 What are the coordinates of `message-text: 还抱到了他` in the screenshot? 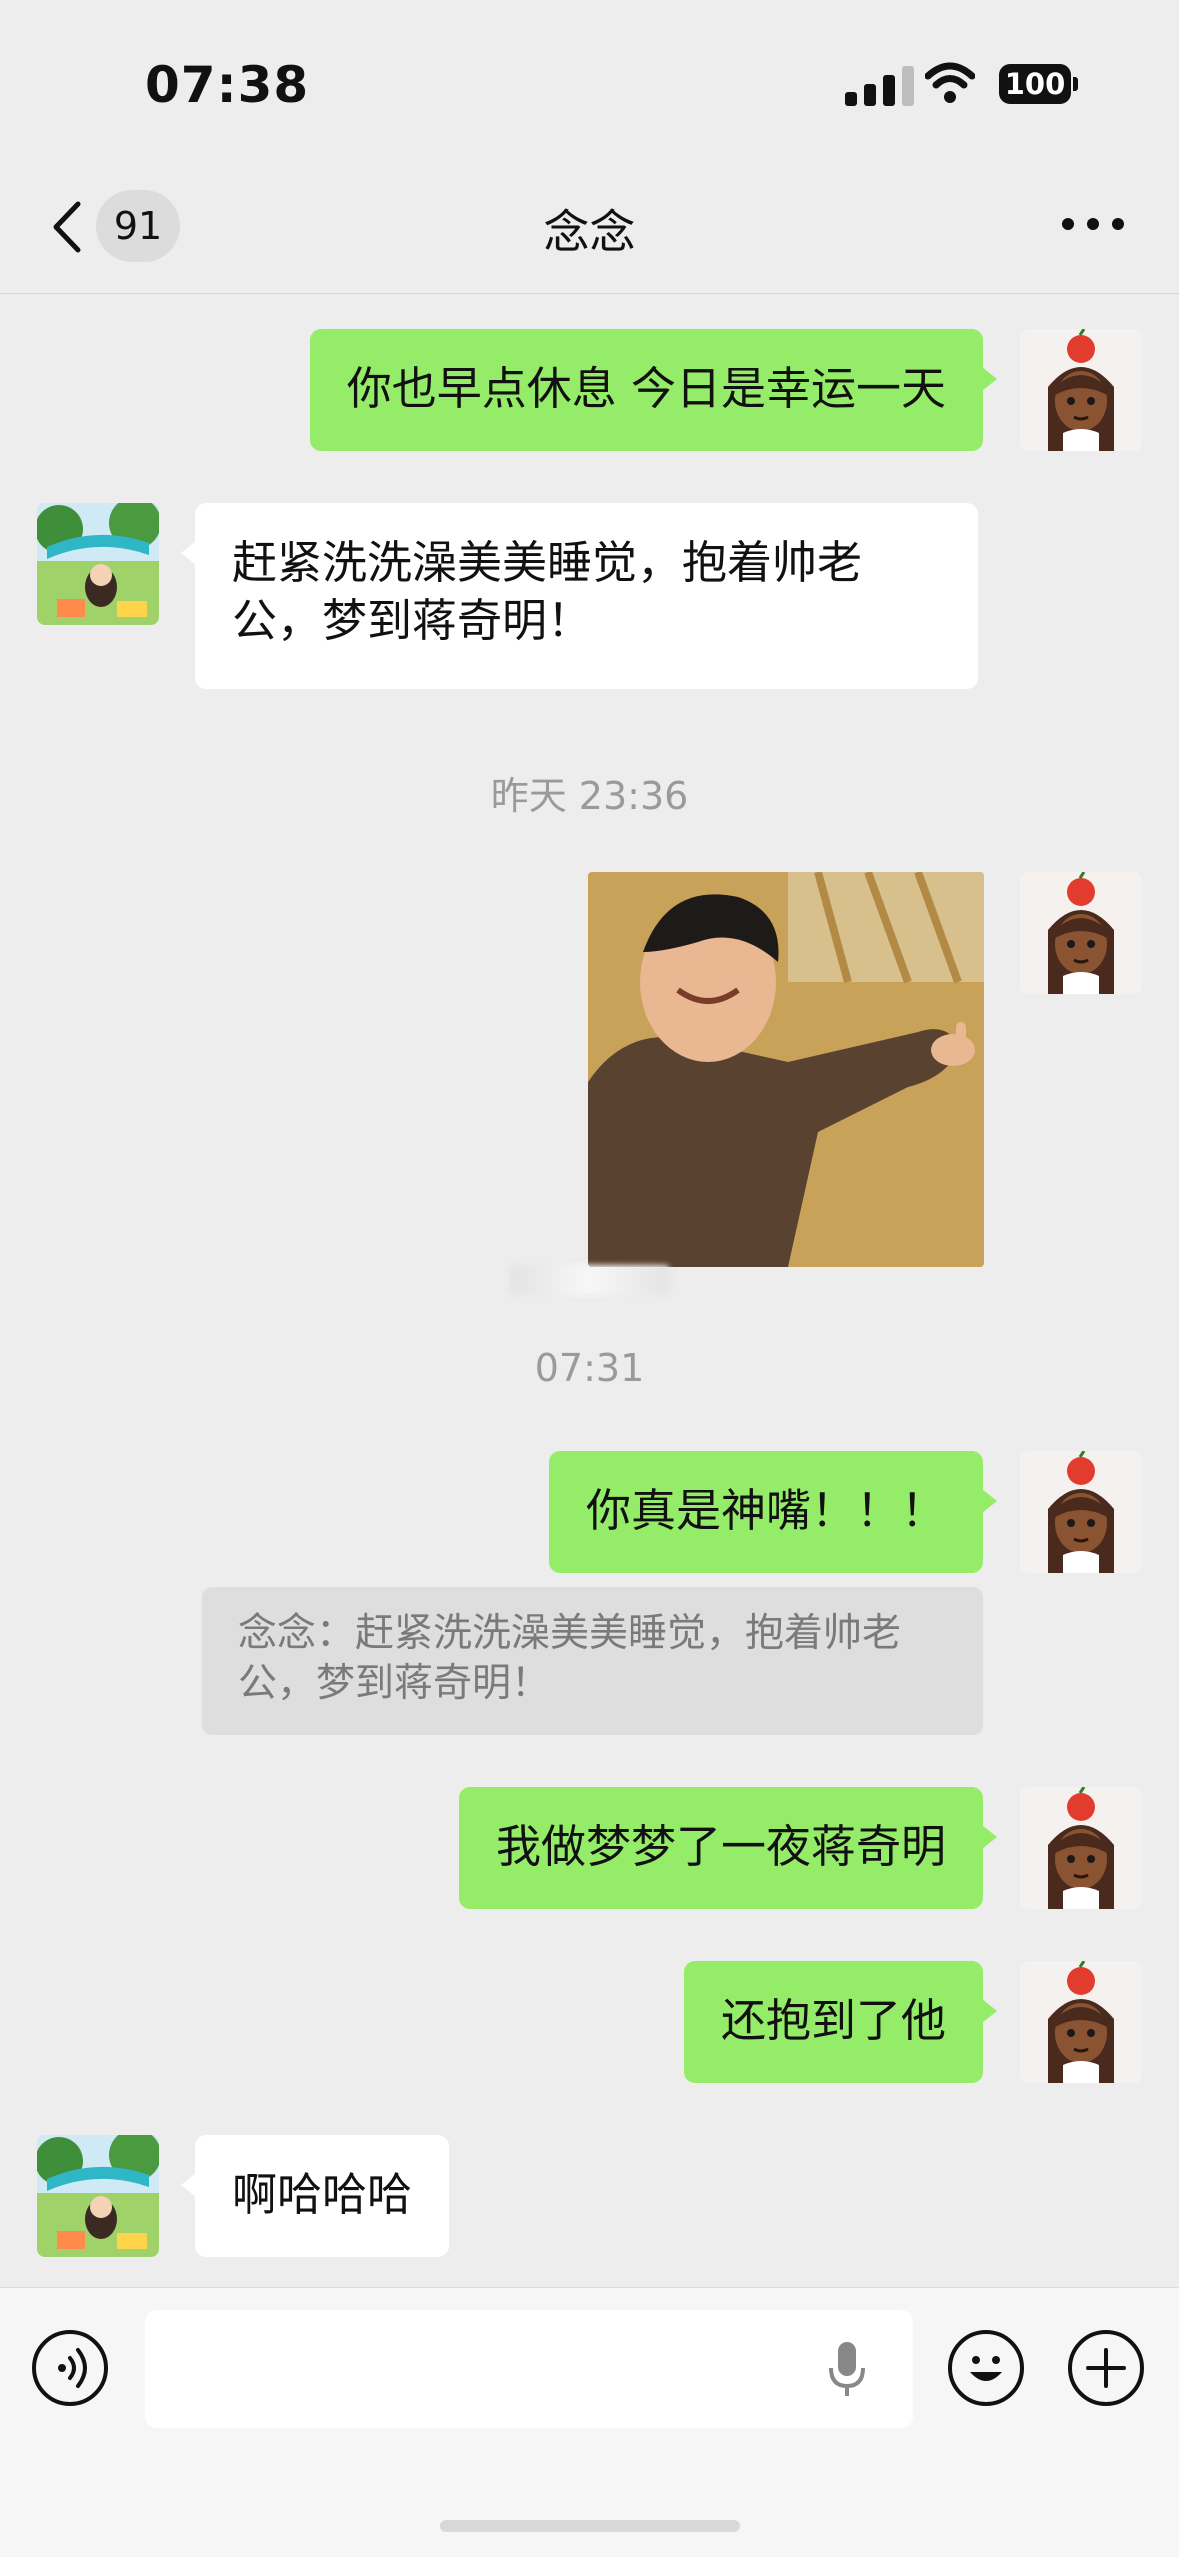 It's located at (833, 2020).